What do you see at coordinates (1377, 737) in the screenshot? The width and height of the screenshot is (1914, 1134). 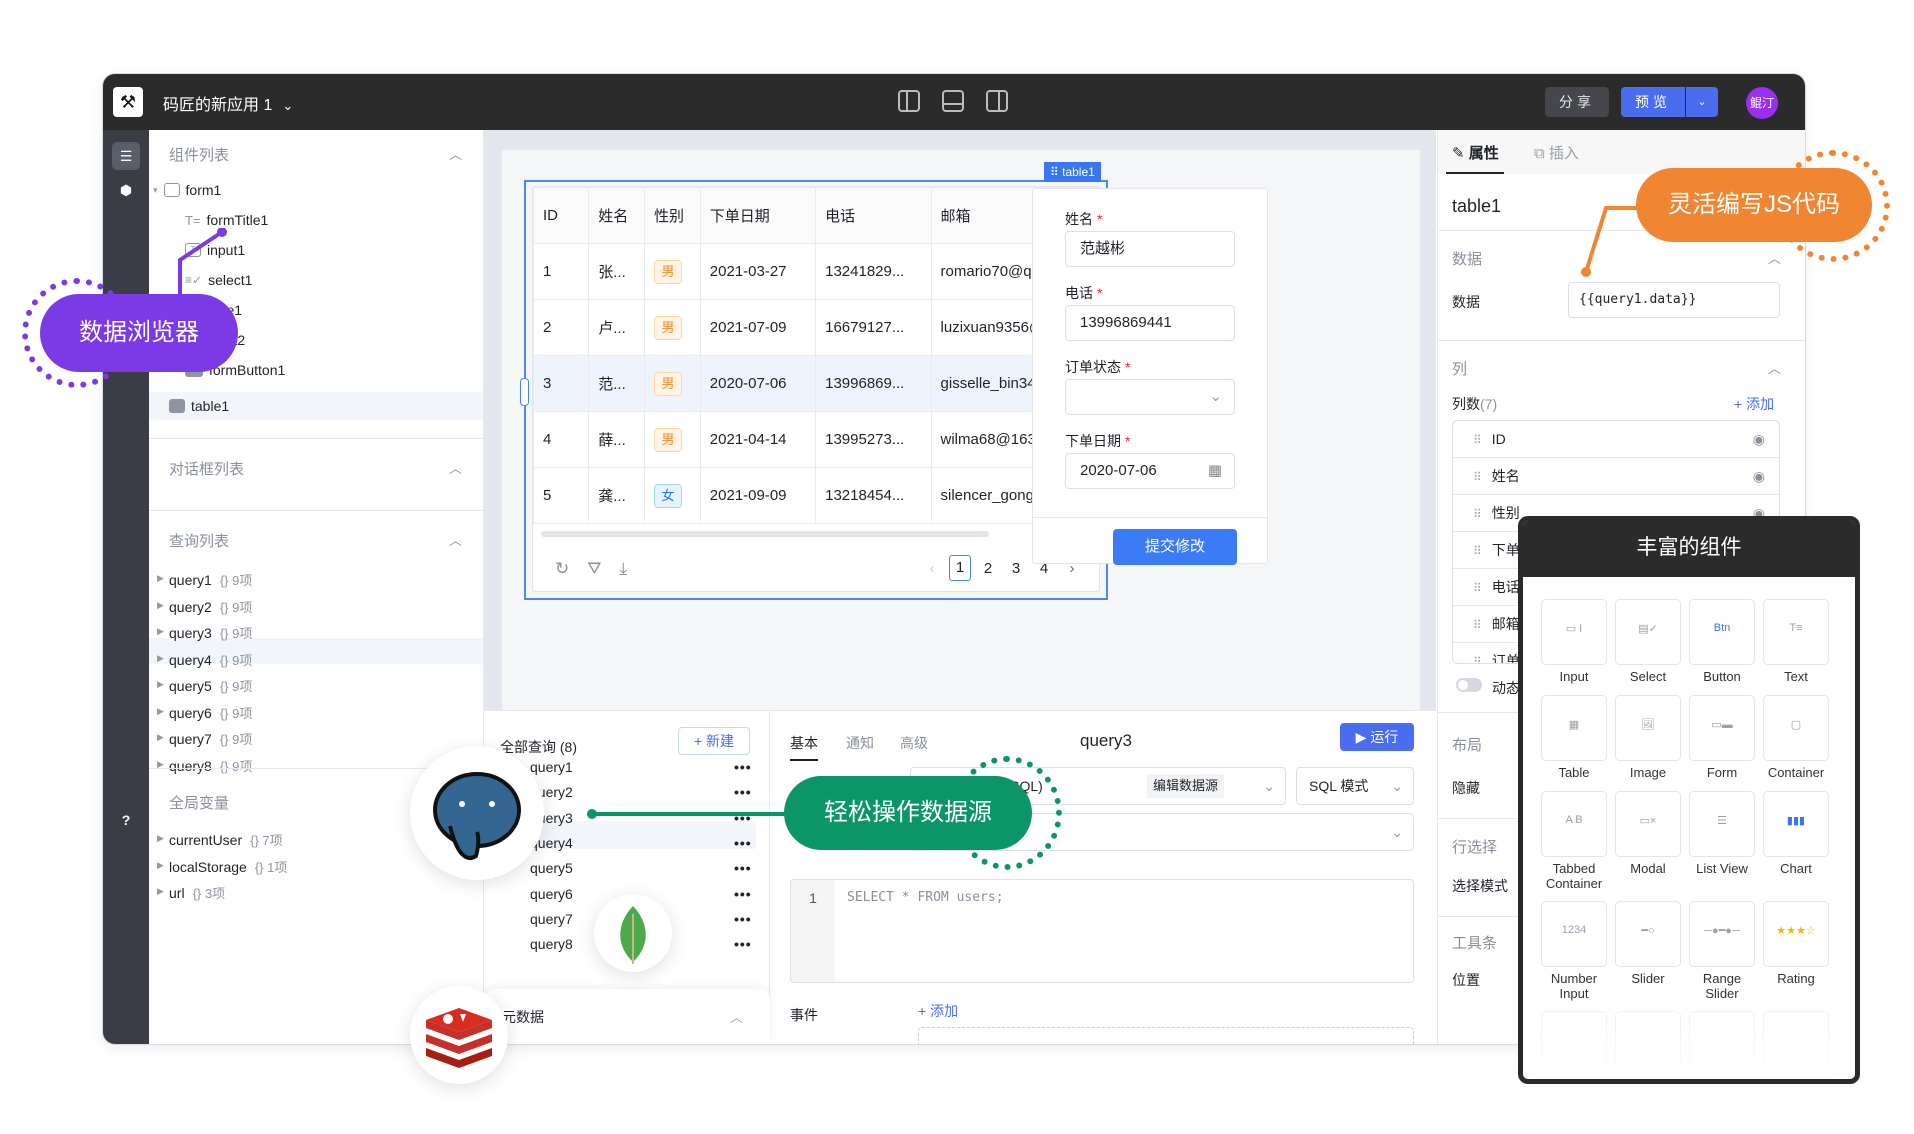 I see `run-button: ▶ 运行` at bounding box center [1377, 737].